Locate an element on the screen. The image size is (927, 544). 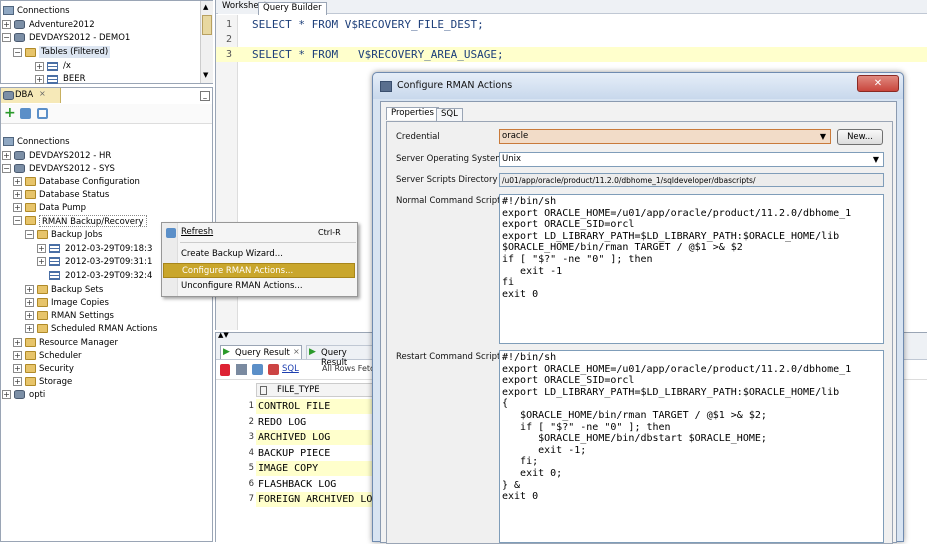
database-icon is located at coordinates (19, 168).